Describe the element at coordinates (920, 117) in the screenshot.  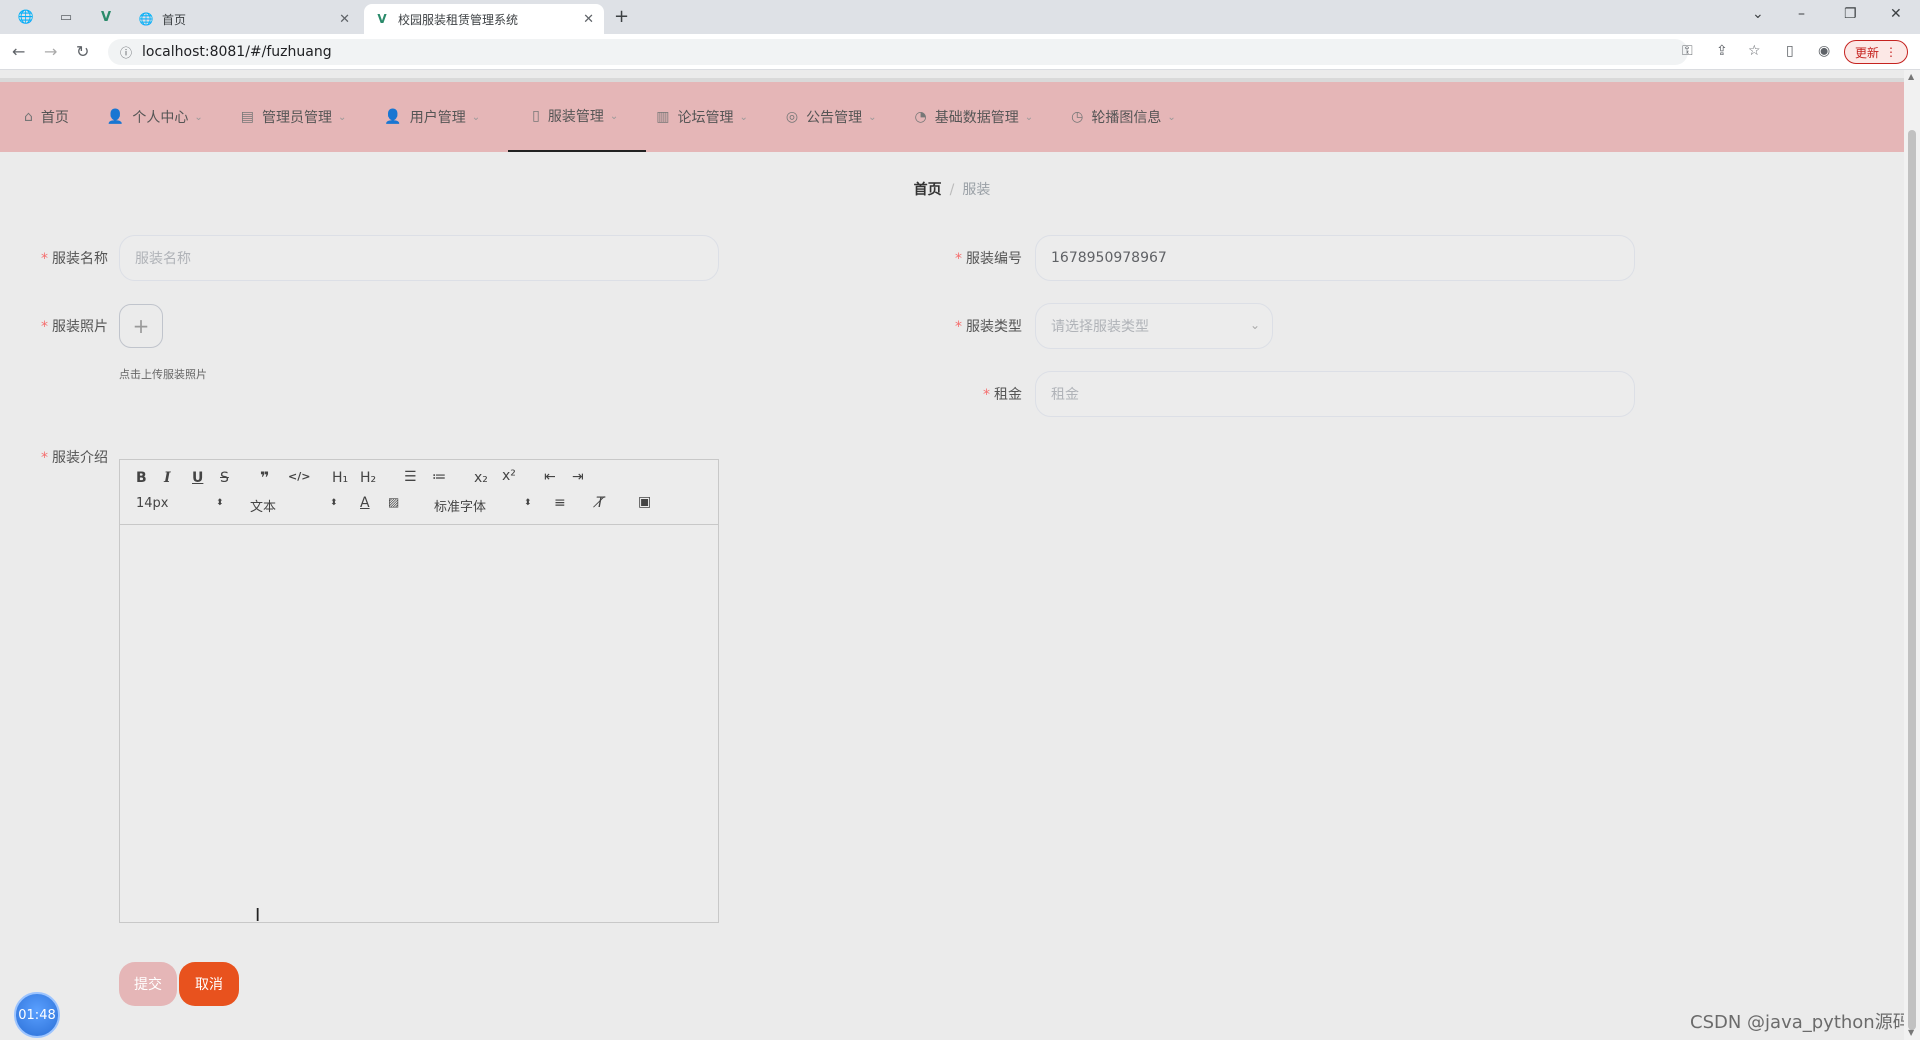
I see `compass-icon: ◔` at that location.